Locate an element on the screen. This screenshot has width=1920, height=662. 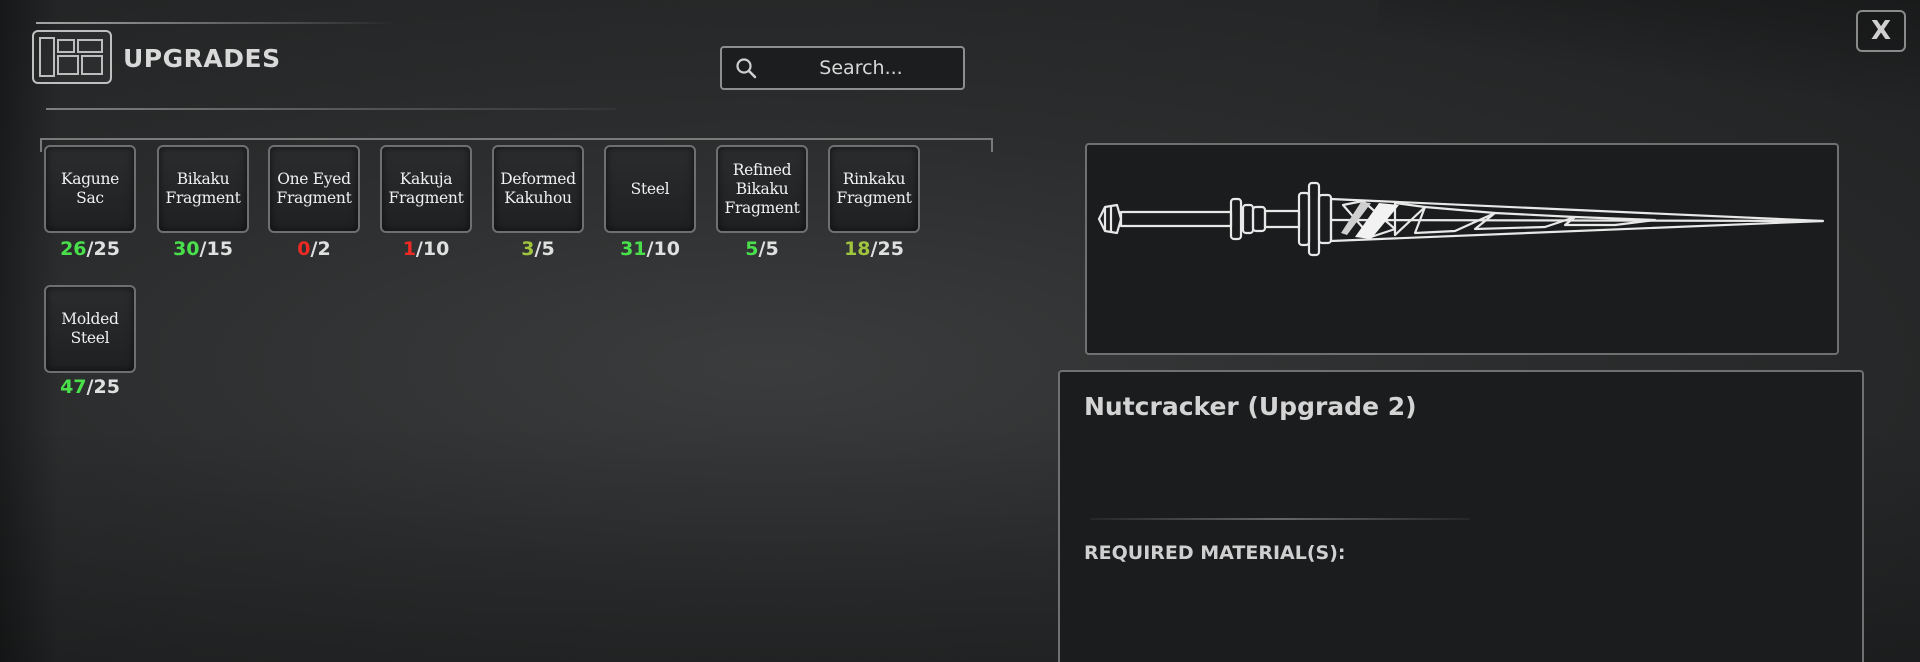
material-owned: 47 is located at coordinates (73, 387).